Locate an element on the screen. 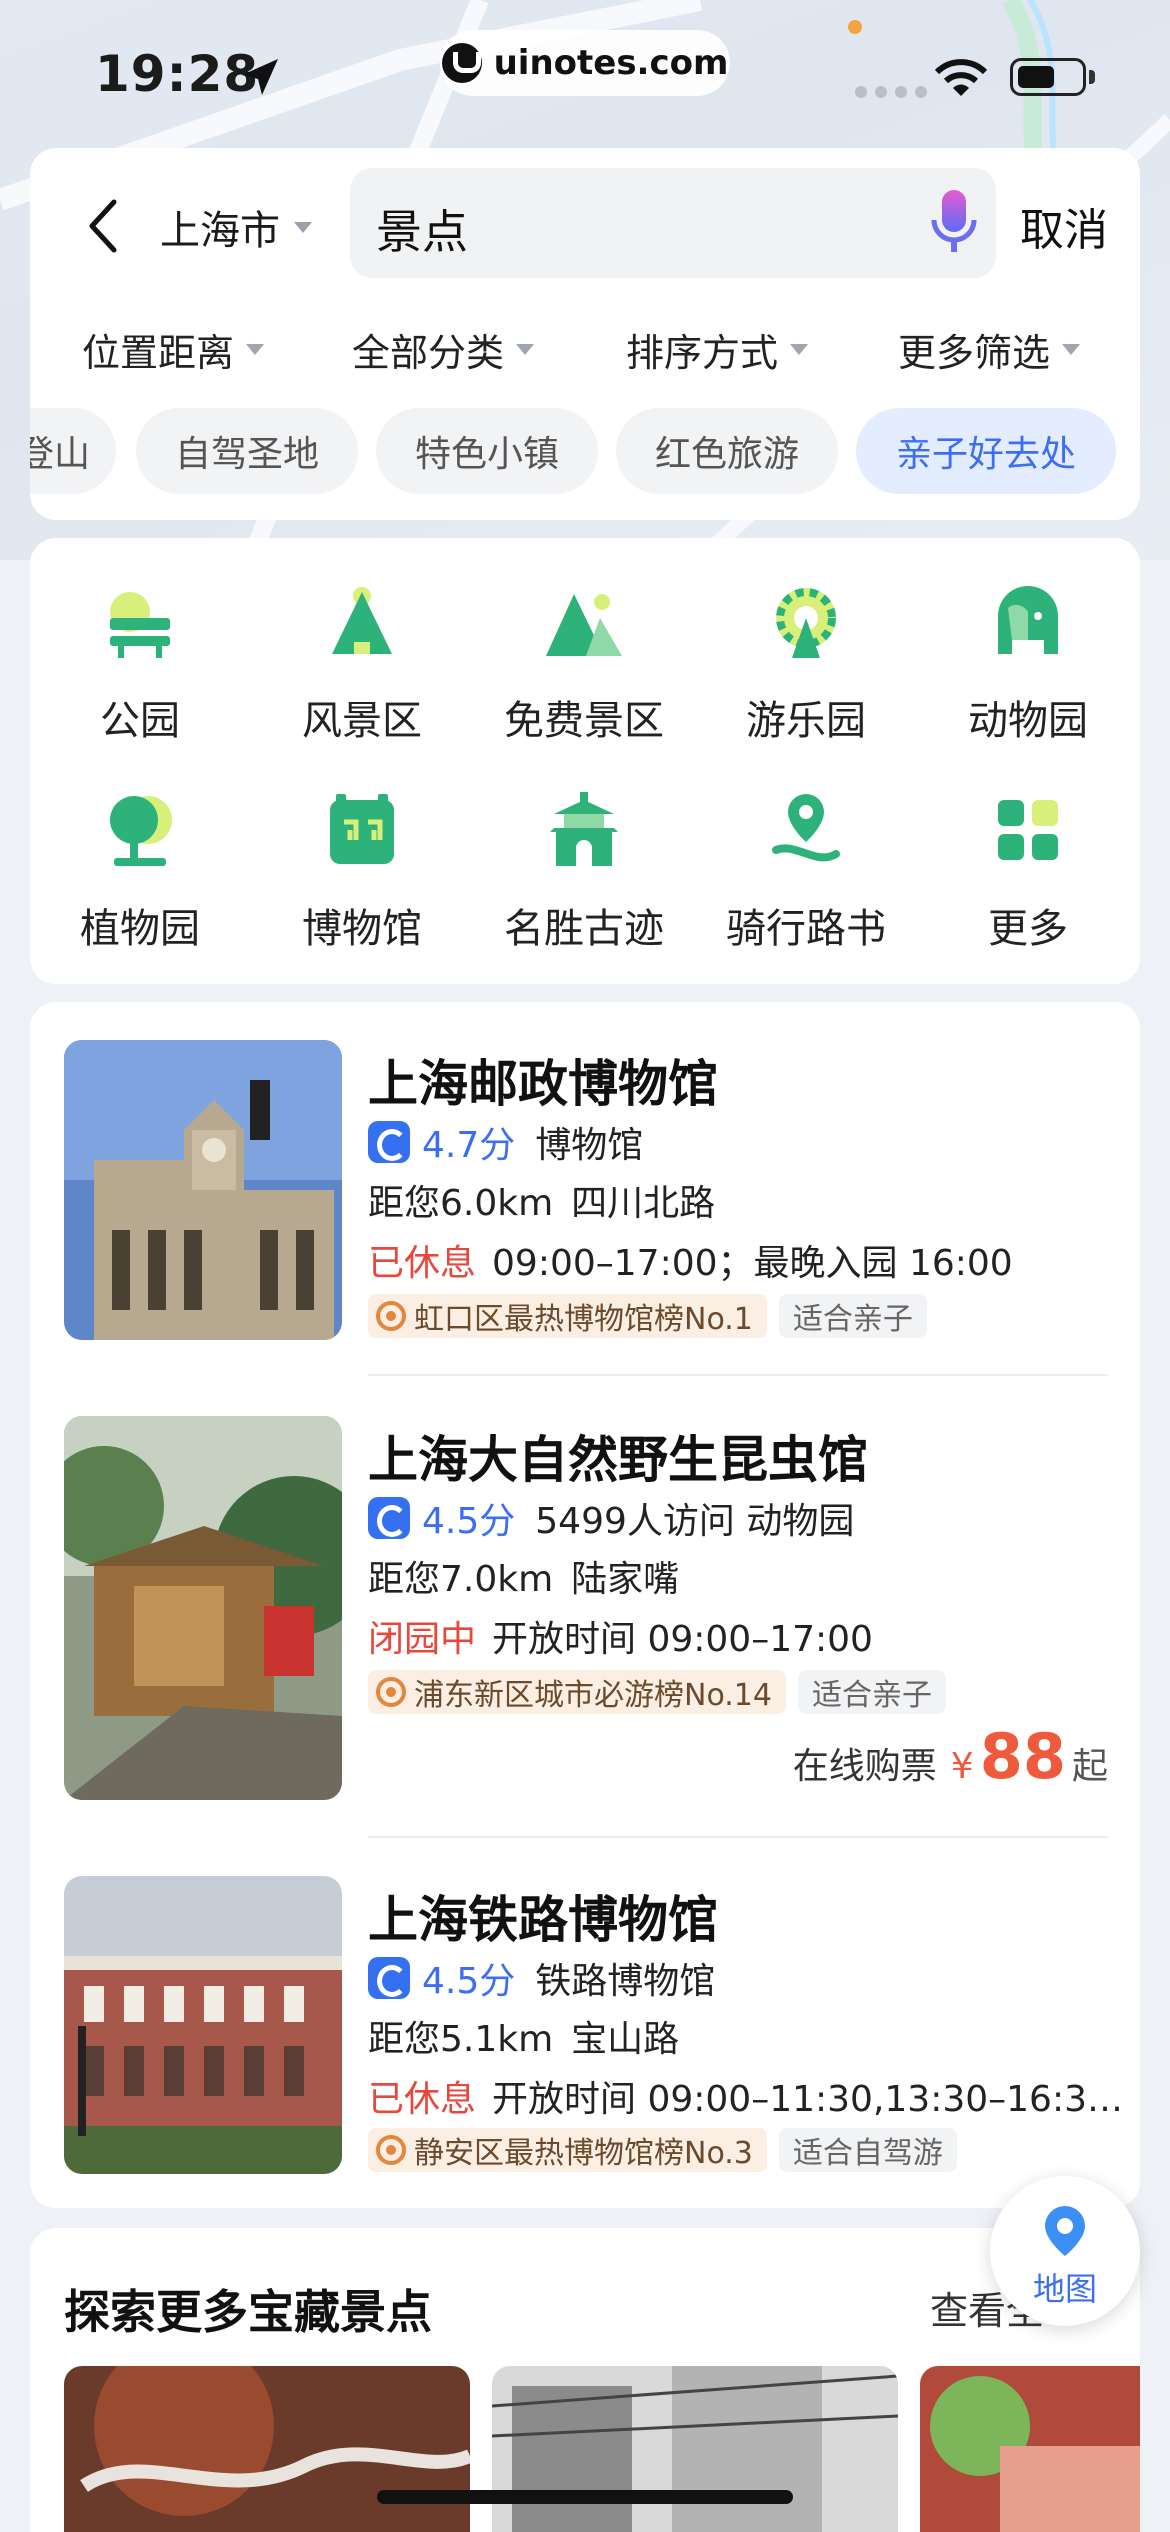 The image size is (1170, 2532). tree-icon is located at coordinates (141, 831).